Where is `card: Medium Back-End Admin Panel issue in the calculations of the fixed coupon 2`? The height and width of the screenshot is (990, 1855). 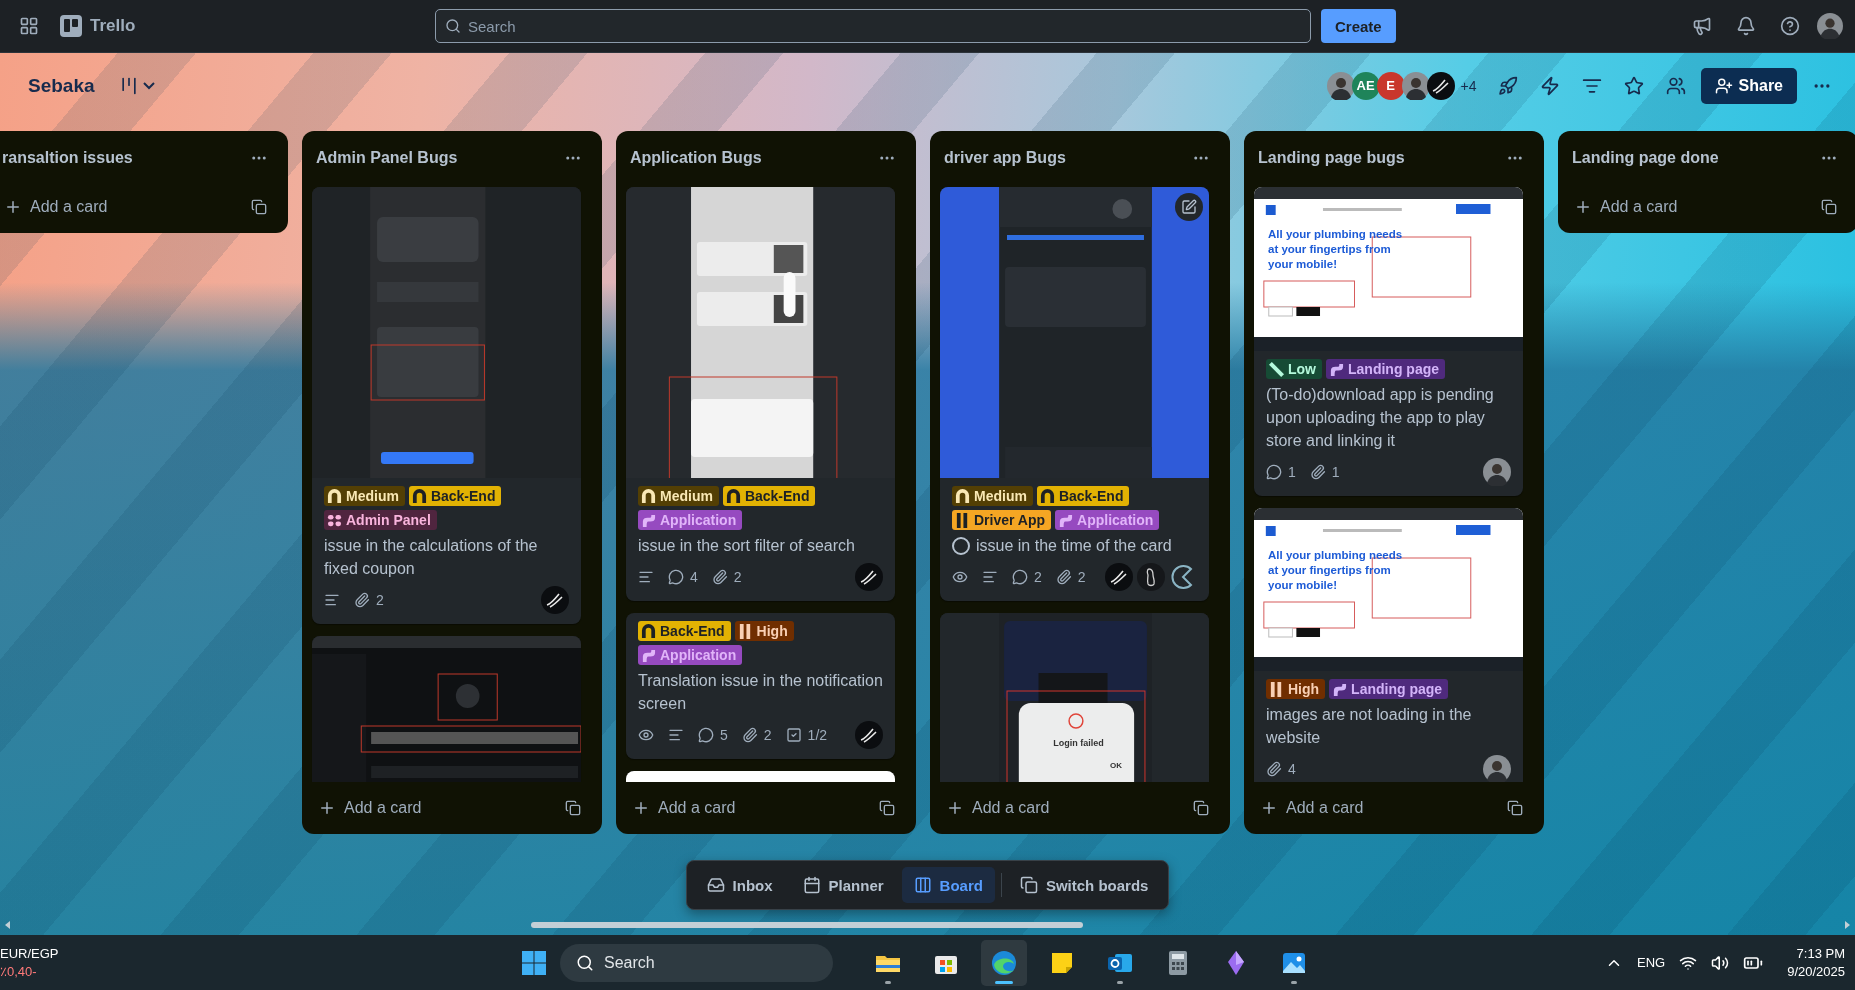
card: Medium Back-End Admin Panel issue in the calculations of the fixed coupon 2 is located at coordinates (446, 405).